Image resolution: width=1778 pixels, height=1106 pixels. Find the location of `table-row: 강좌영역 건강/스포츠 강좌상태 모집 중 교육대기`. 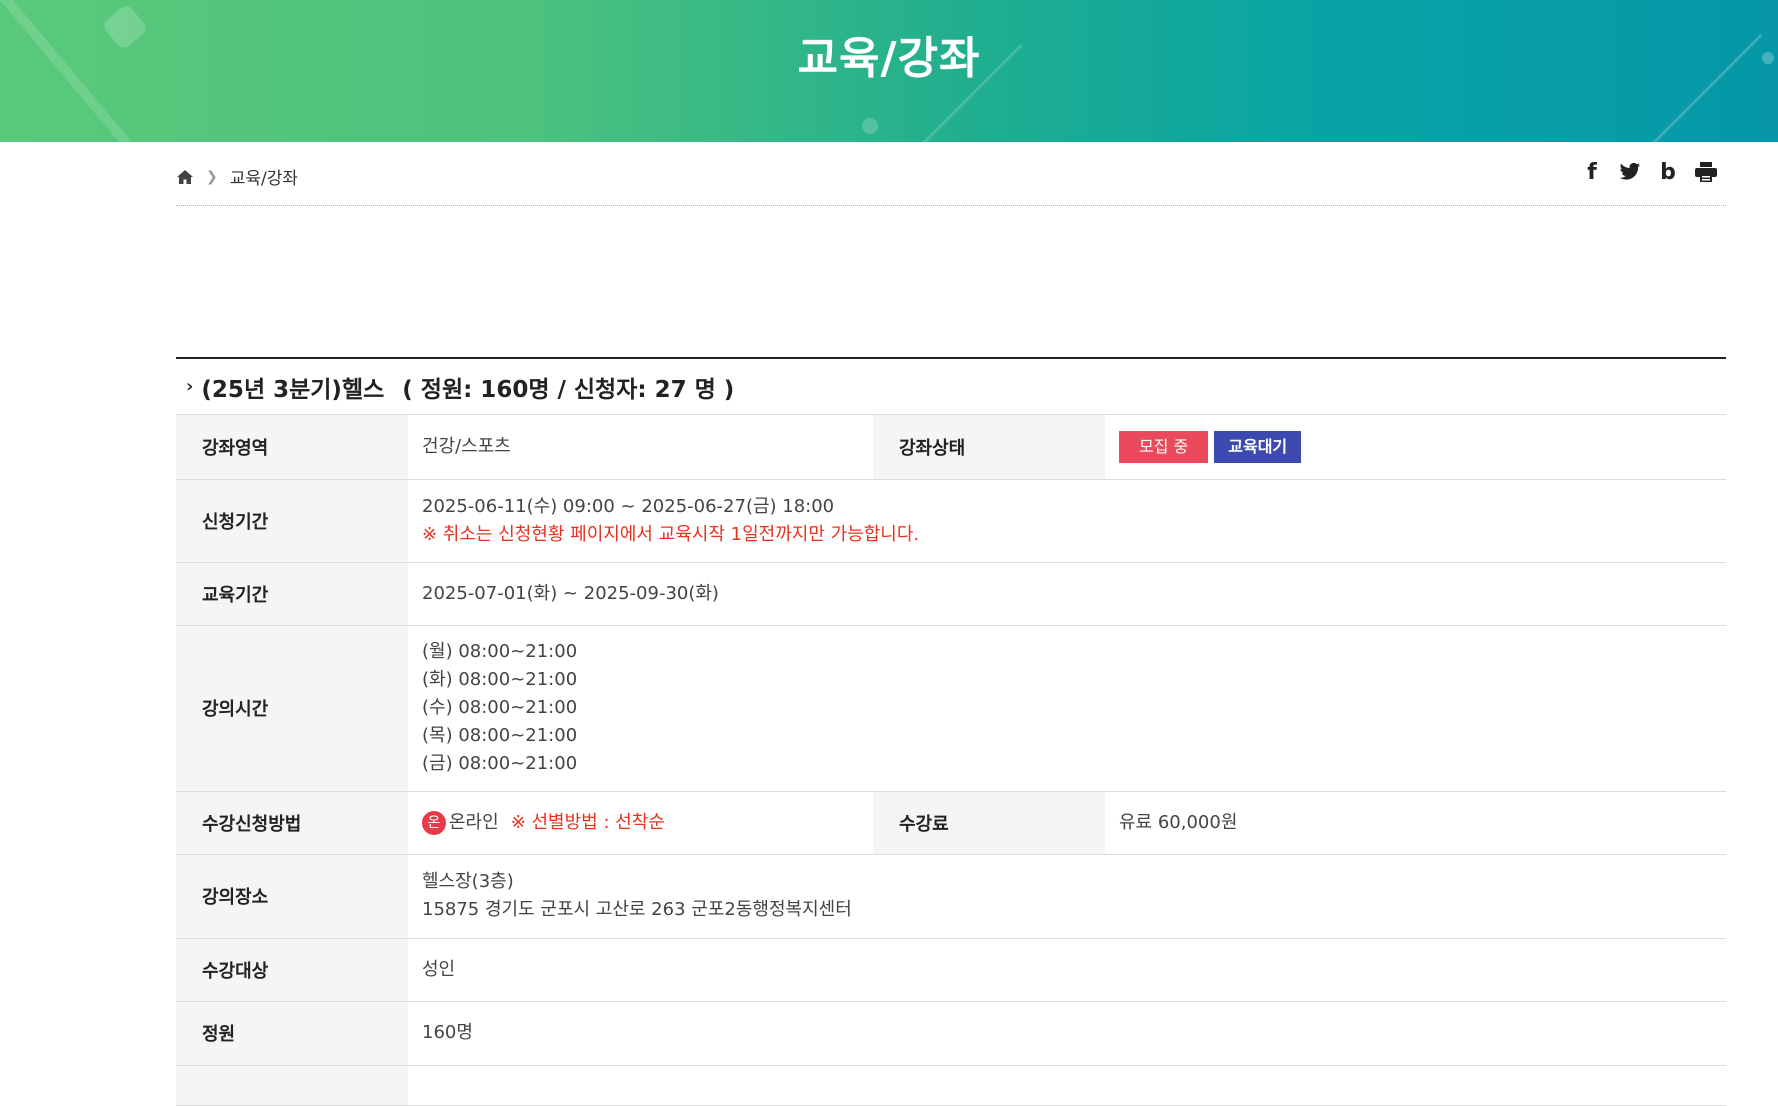

table-row: 강좌영역 건강/스포츠 강좌상태 모집 중 교육대기 is located at coordinates (951, 447).